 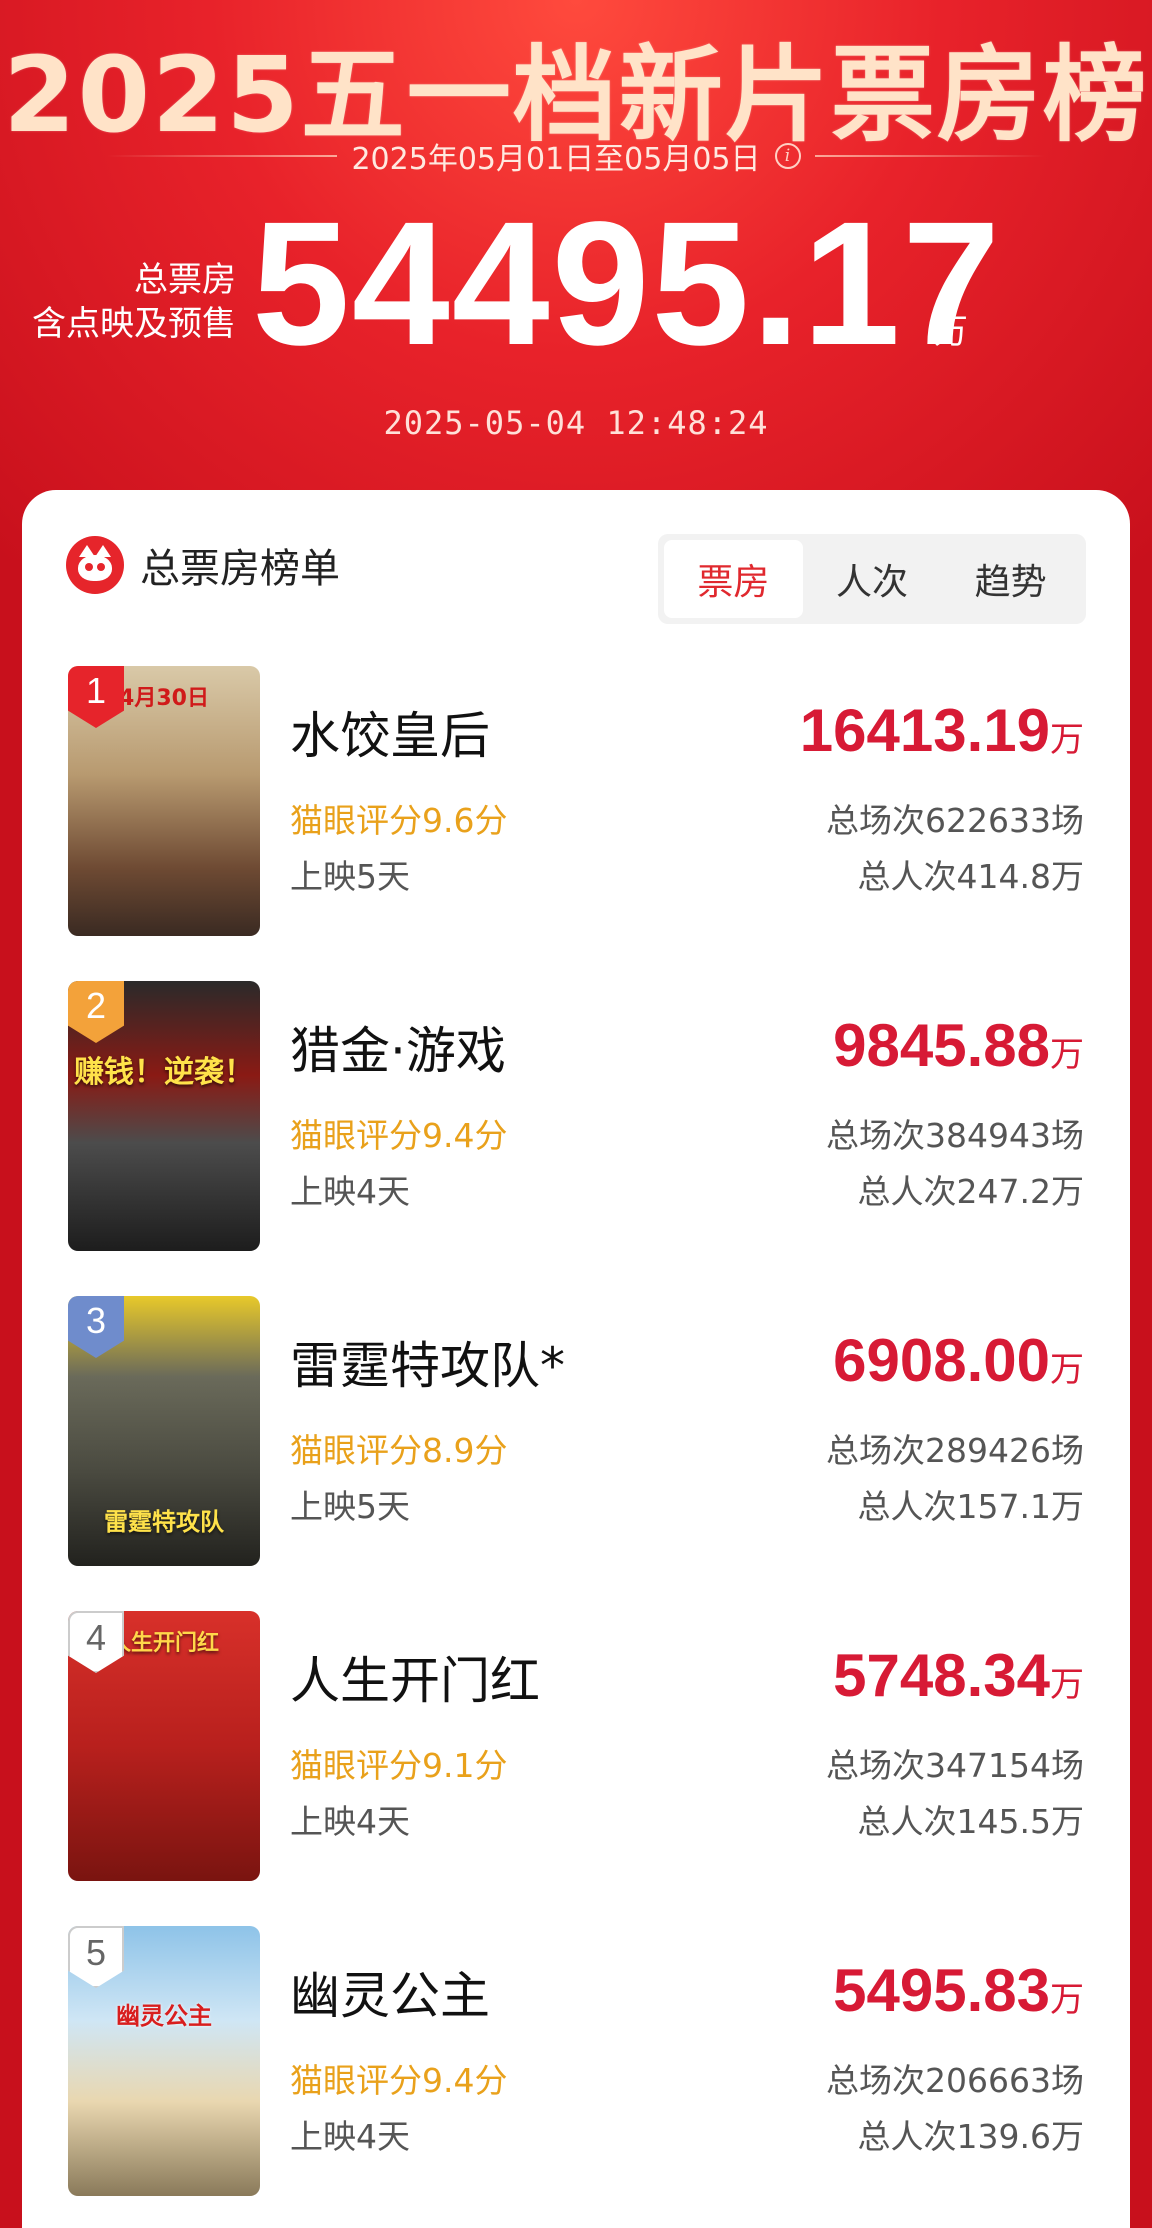 What do you see at coordinates (222, 156) in the screenshot?
I see `divider-left` at bounding box center [222, 156].